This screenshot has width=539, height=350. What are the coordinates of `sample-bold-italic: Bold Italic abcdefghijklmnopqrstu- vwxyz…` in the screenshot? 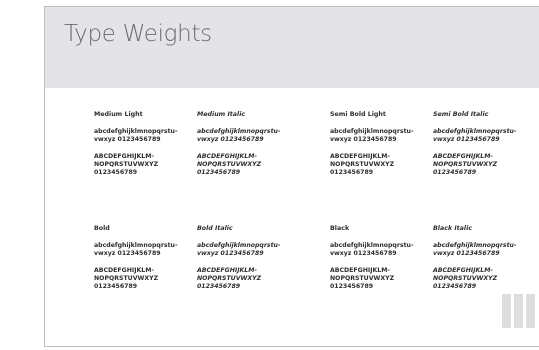 It's located at (247, 258).